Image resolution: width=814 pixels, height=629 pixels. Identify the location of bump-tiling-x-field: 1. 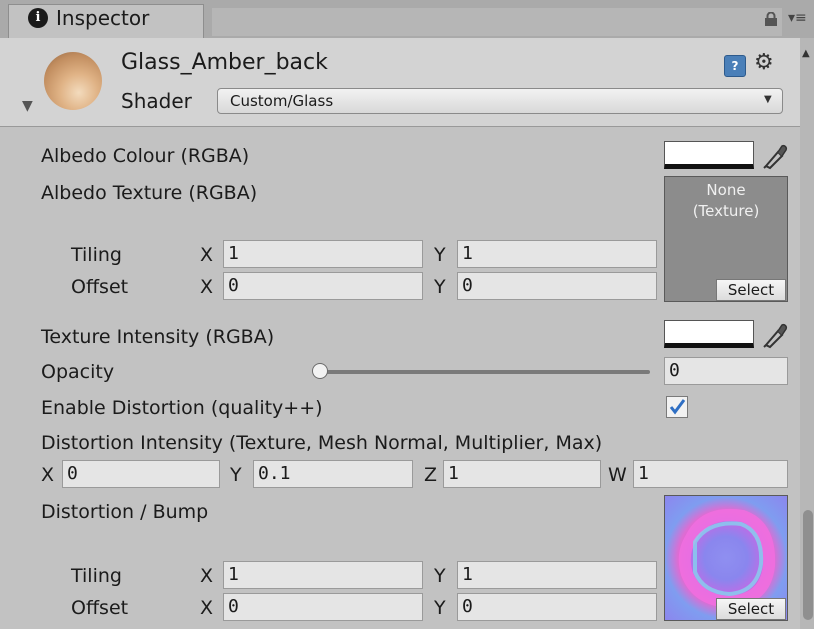
(323, 575).